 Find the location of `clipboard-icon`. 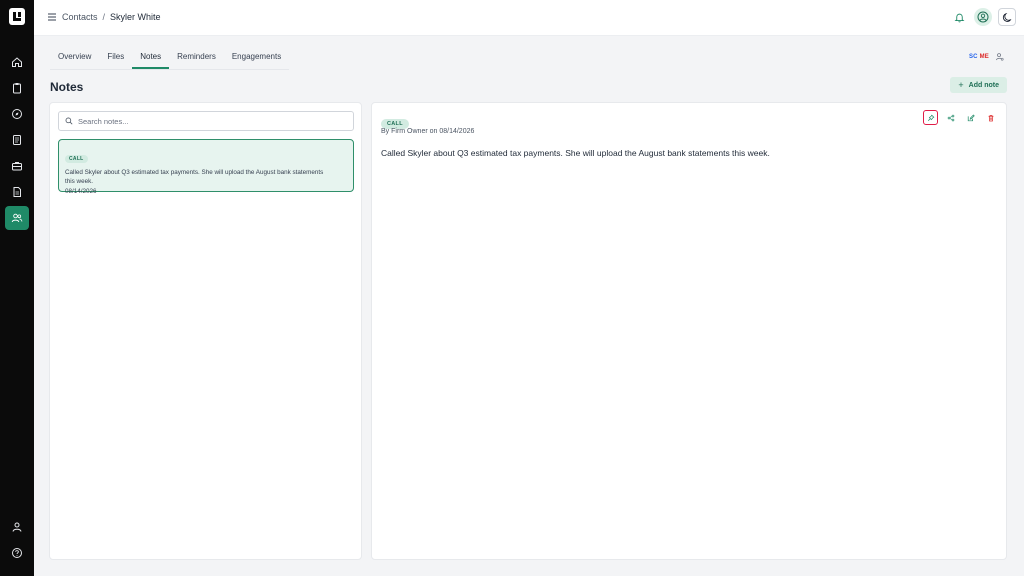

clipboard-icon is located at coordinates (17, 88).